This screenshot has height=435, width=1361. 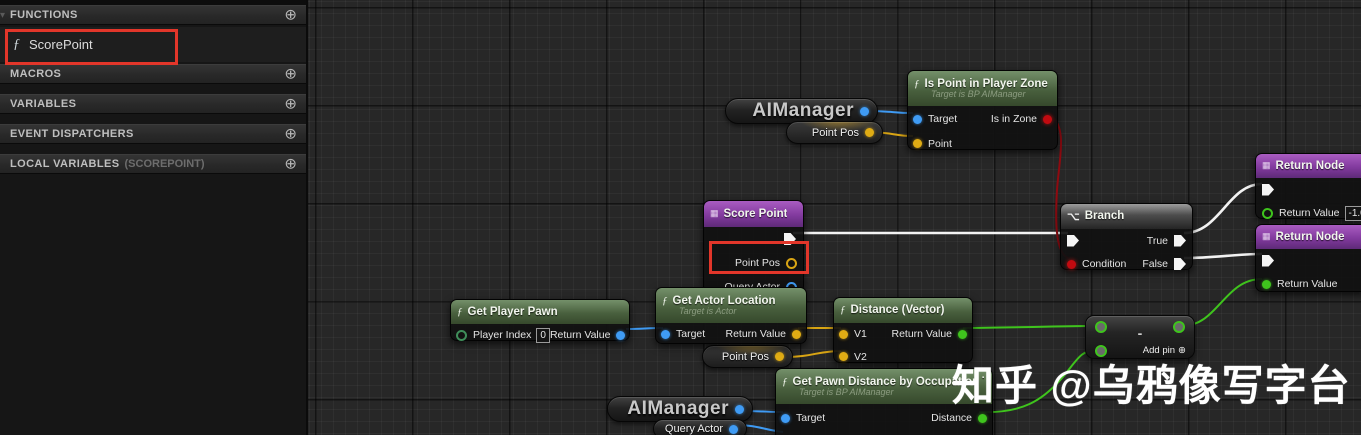 I want to click on pin-label: Point Pos, so click(x=757, y=263).